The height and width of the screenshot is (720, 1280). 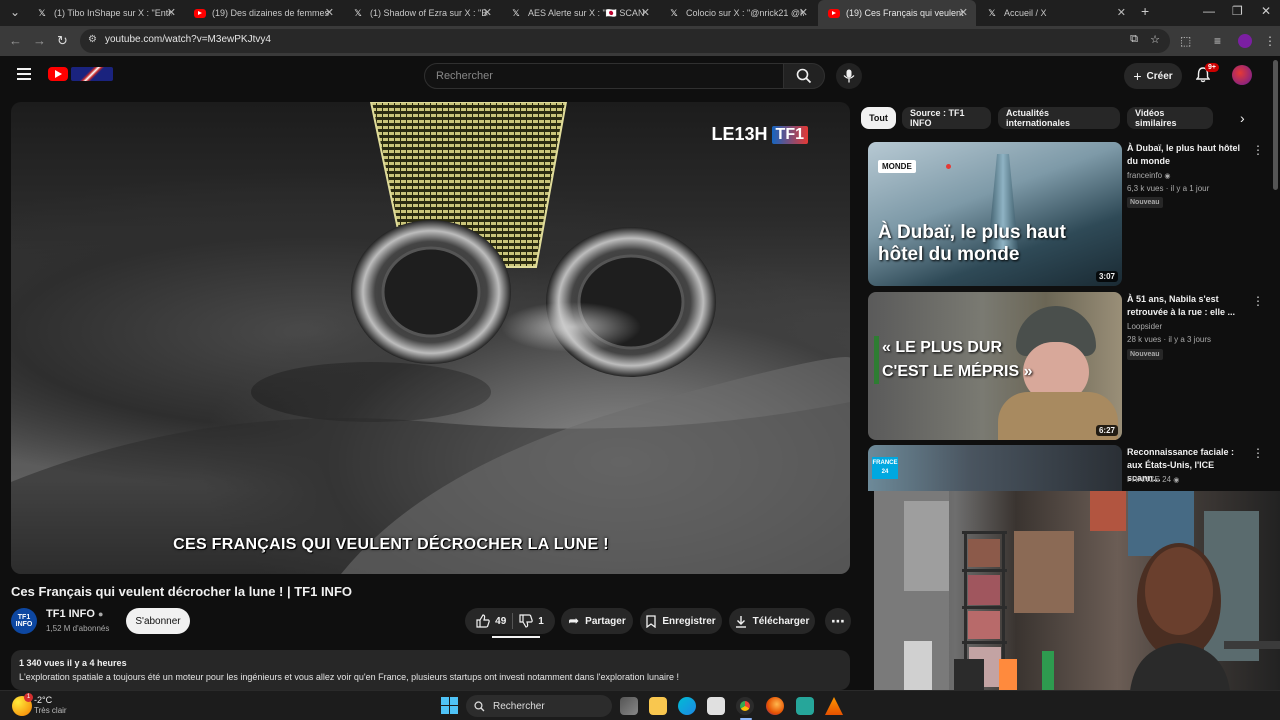 I want to click on live-dot, so click(x=948, y=166).